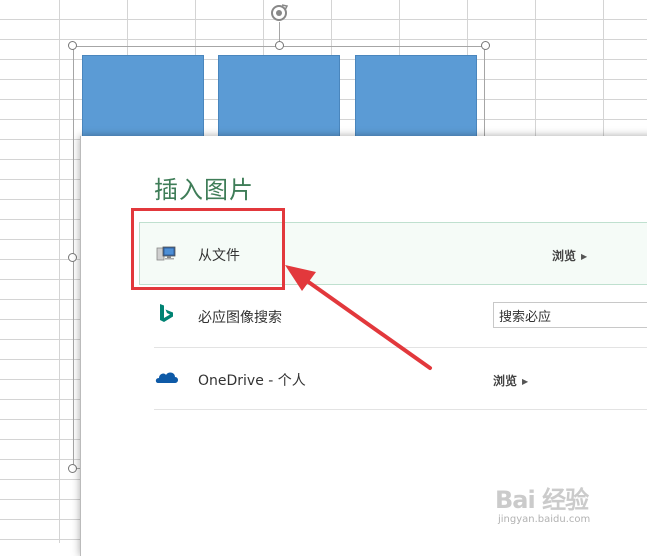 Image resolution: width=647 pixels, height=556 pixels. Describe the element at coordinates (400, 379) in the screenshot. I see `row-onedrive: OneDrive - 个人 浏览 ▶` at that location.